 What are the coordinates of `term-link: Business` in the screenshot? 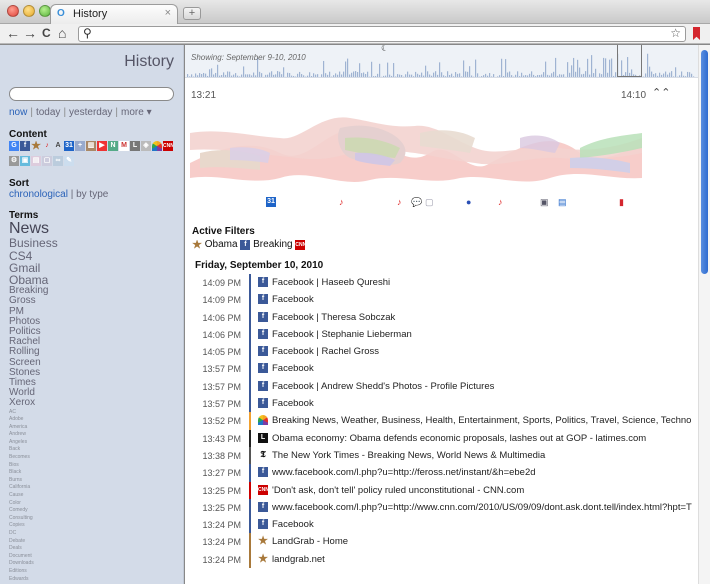 It's located at (94, 243).